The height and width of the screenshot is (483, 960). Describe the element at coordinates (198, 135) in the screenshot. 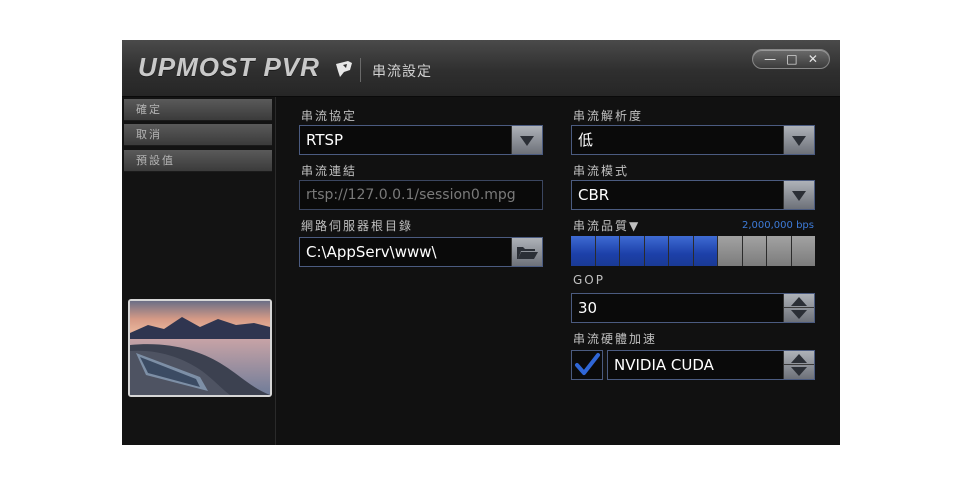

I see `cancel-button: 取消` at that location.